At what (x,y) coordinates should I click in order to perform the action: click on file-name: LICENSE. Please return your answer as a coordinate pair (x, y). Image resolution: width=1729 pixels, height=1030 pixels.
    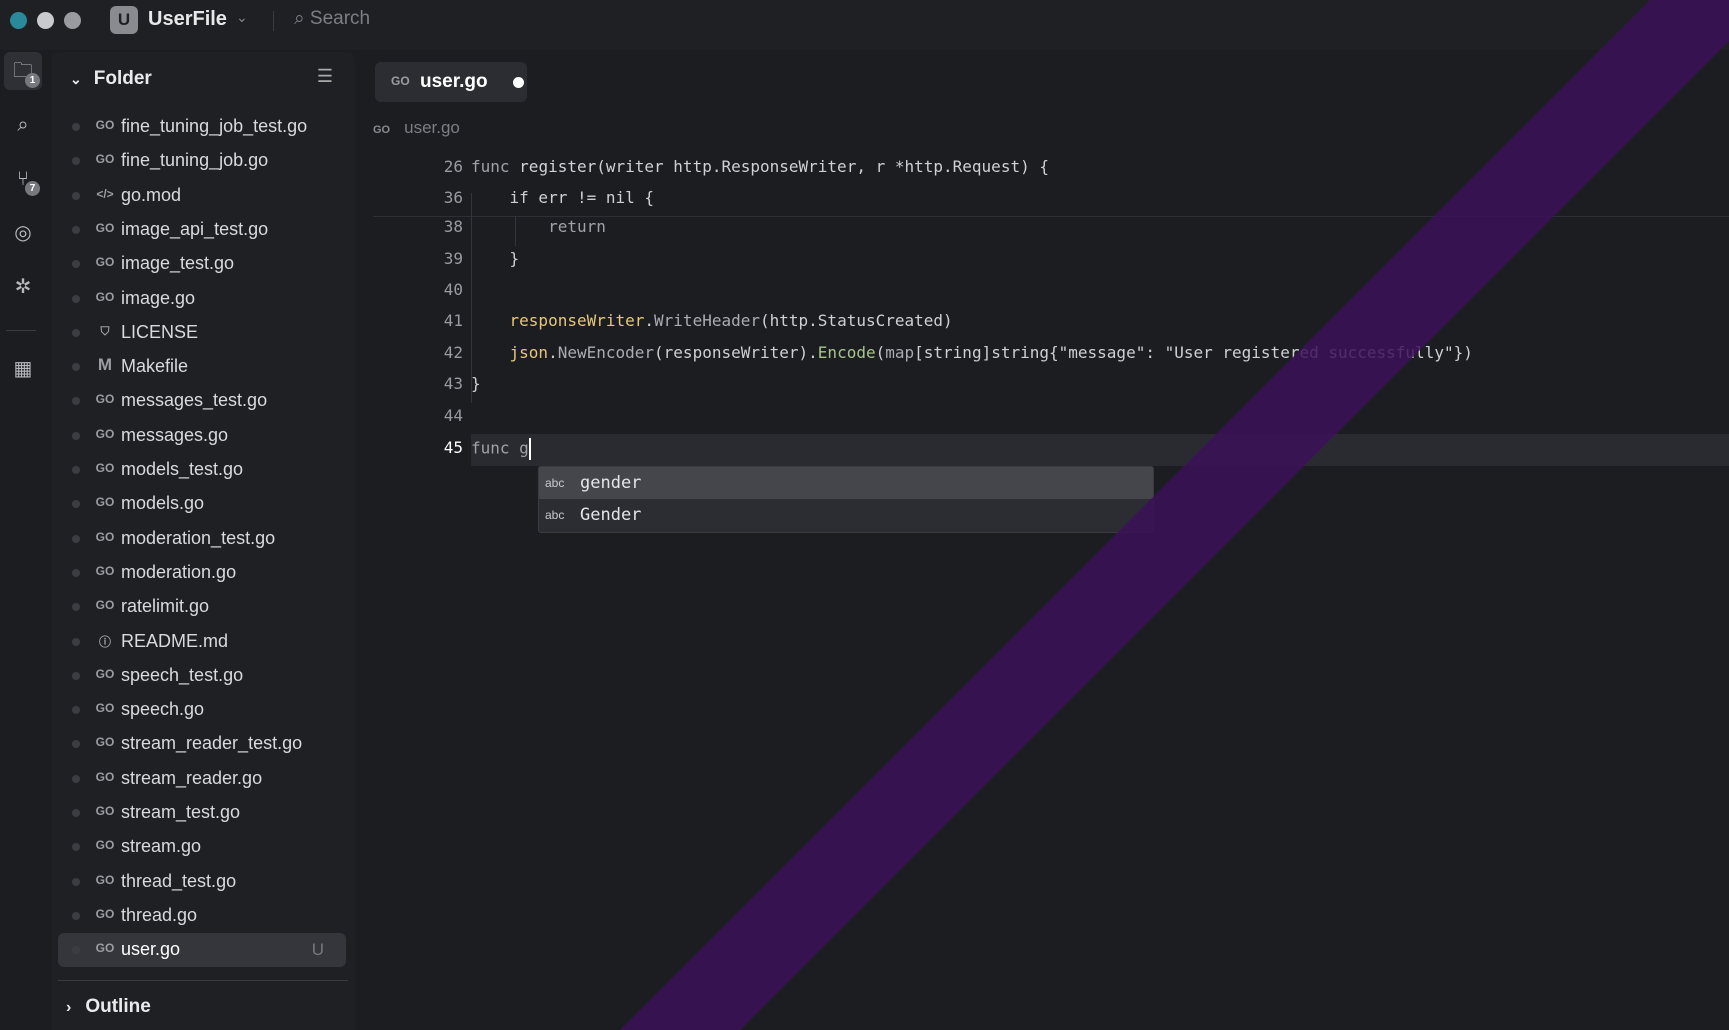
    Looking at the image, I should click on (160, 331).